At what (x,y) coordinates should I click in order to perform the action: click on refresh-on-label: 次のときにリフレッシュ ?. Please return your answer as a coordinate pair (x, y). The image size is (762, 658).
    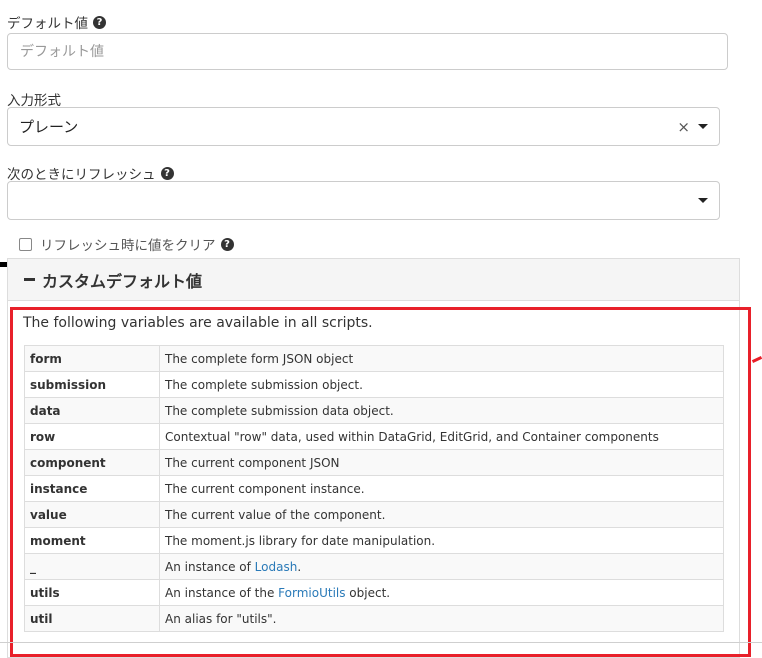
    Looking at the image, I should click on (90, 173).